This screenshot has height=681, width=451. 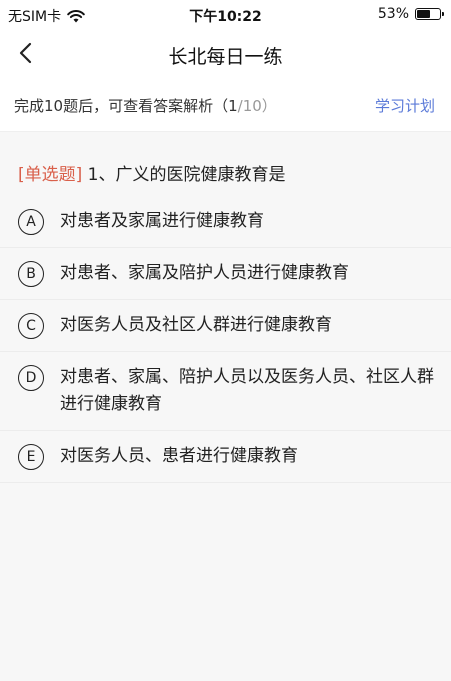 I want to click on option-d: D 对患者、家属、陪护人员以及医务人员、社区人群进行健康教育, so click(x=225, y=391).